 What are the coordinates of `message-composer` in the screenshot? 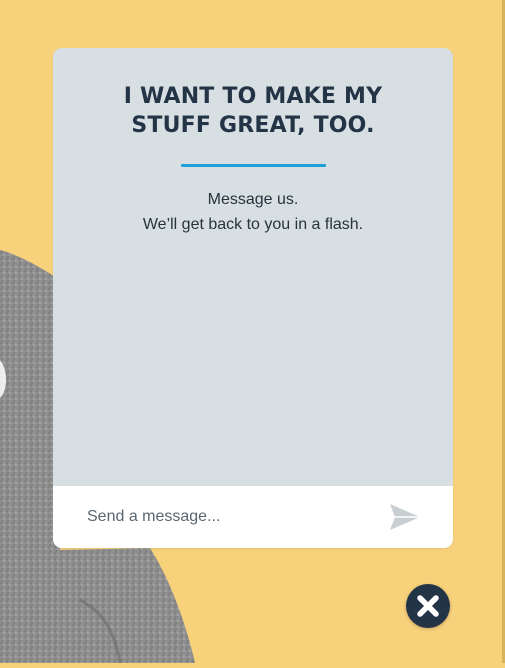 It's located at (253, 517).